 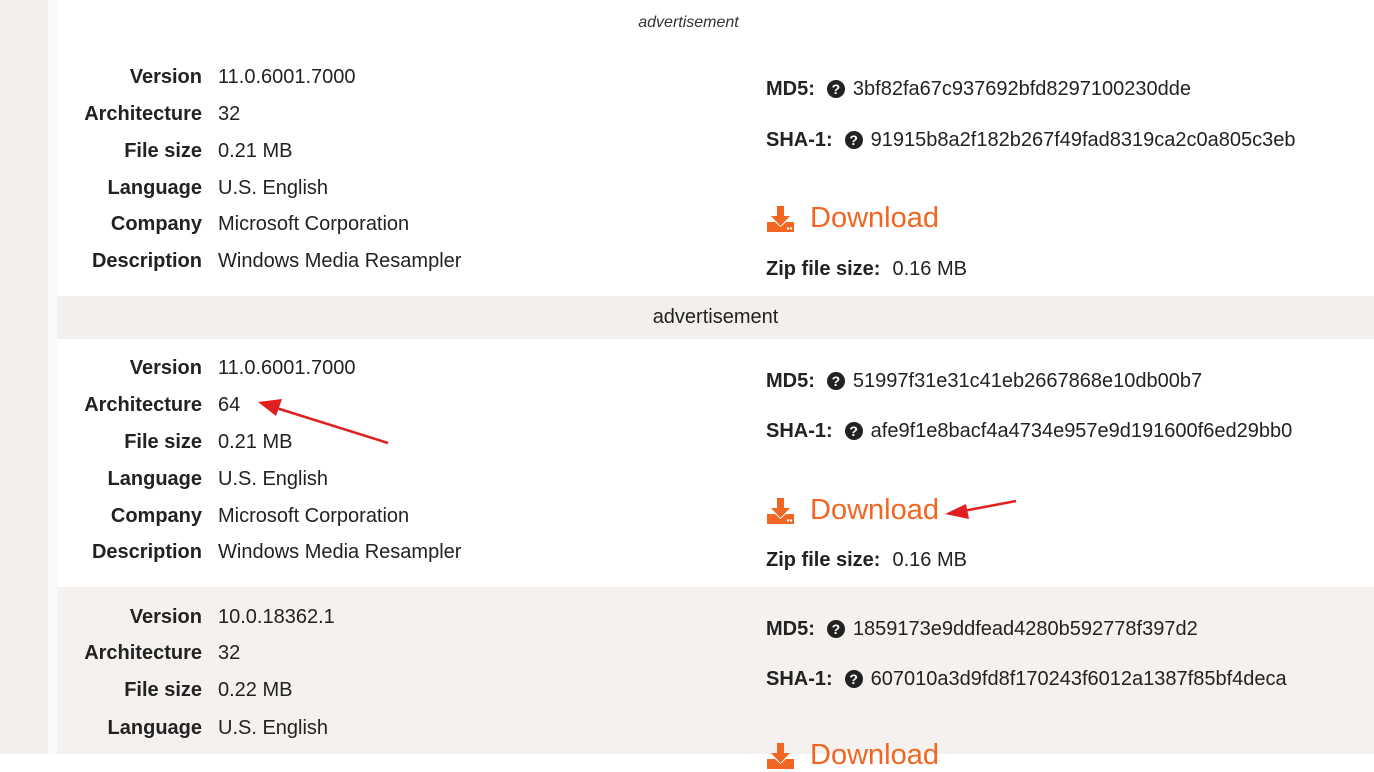 What do you see at coordinates (229, 405) in the screenshot?
I see `architecture-value: 64` at bounding box center [229, 405].